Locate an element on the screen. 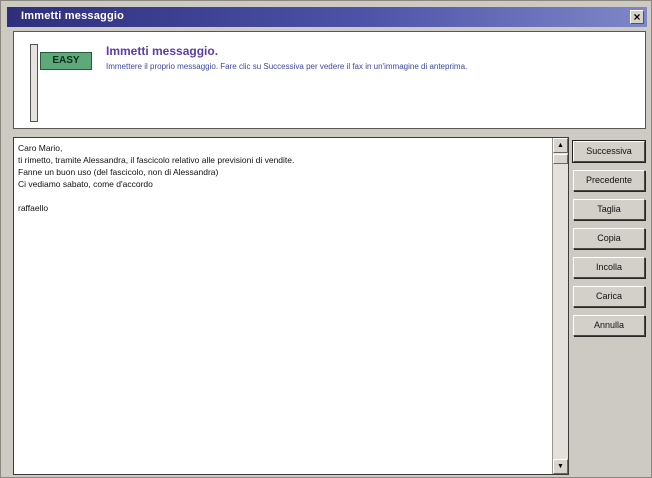 The image size is (652, 478). title-bar: Immetti messaggio × is located at coordinates (327, 17).